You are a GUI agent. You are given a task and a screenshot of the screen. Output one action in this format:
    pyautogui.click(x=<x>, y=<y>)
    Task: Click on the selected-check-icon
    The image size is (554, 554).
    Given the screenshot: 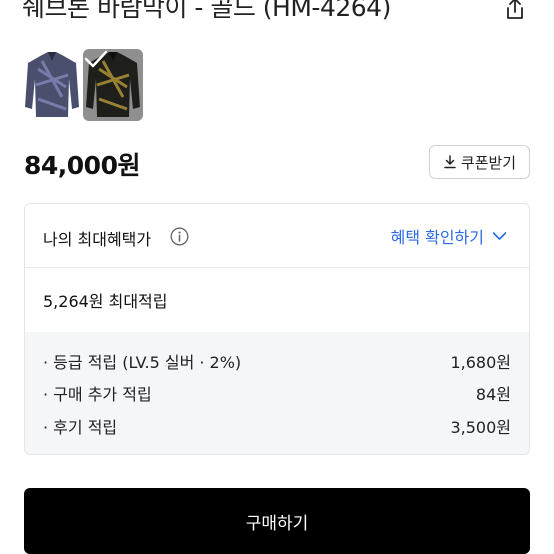 What is the action you would take?
    pyautogui.click(x=113, y=85)
    